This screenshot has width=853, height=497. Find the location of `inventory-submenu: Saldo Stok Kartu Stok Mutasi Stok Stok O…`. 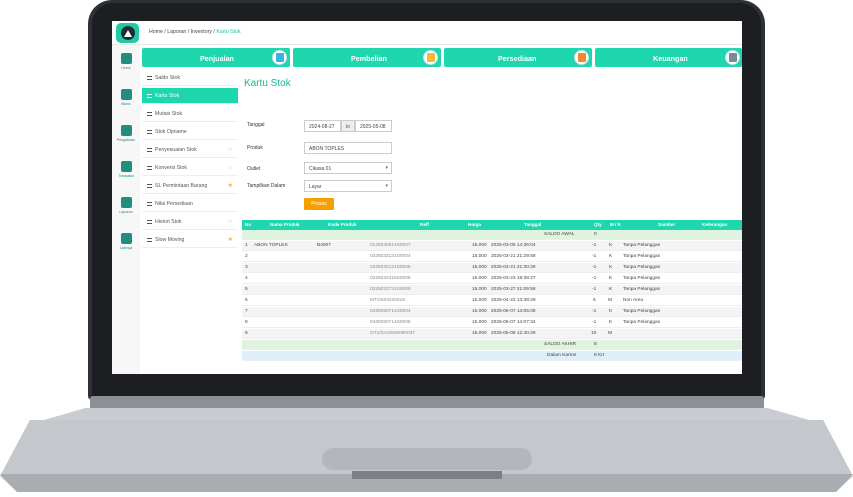

inventory-submenu: Saldo Stok Kartu Stok Mutasi Stok Stok O… is located at coordinates (190, 222).